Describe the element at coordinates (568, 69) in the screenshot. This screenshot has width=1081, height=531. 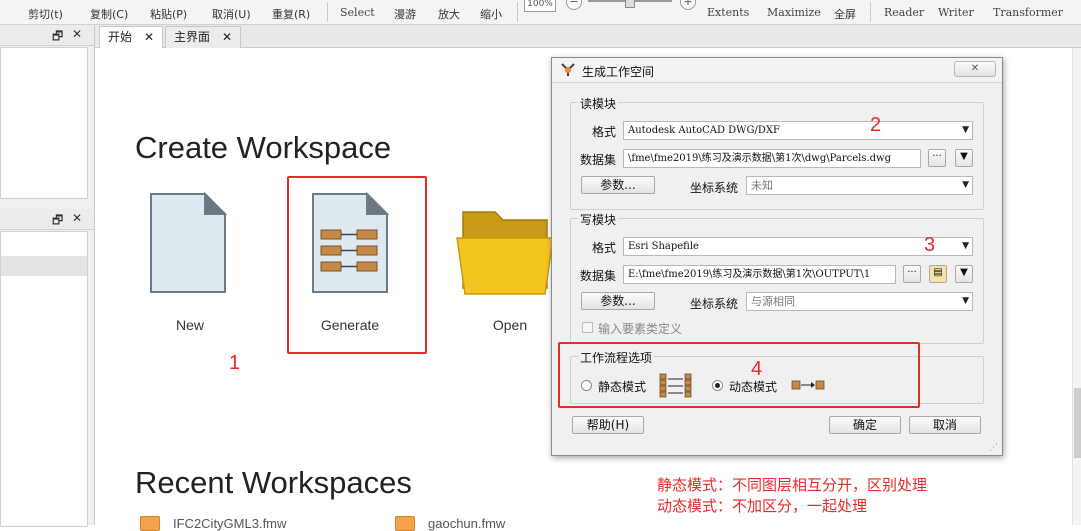
I see `fme-app-icon` at that location.